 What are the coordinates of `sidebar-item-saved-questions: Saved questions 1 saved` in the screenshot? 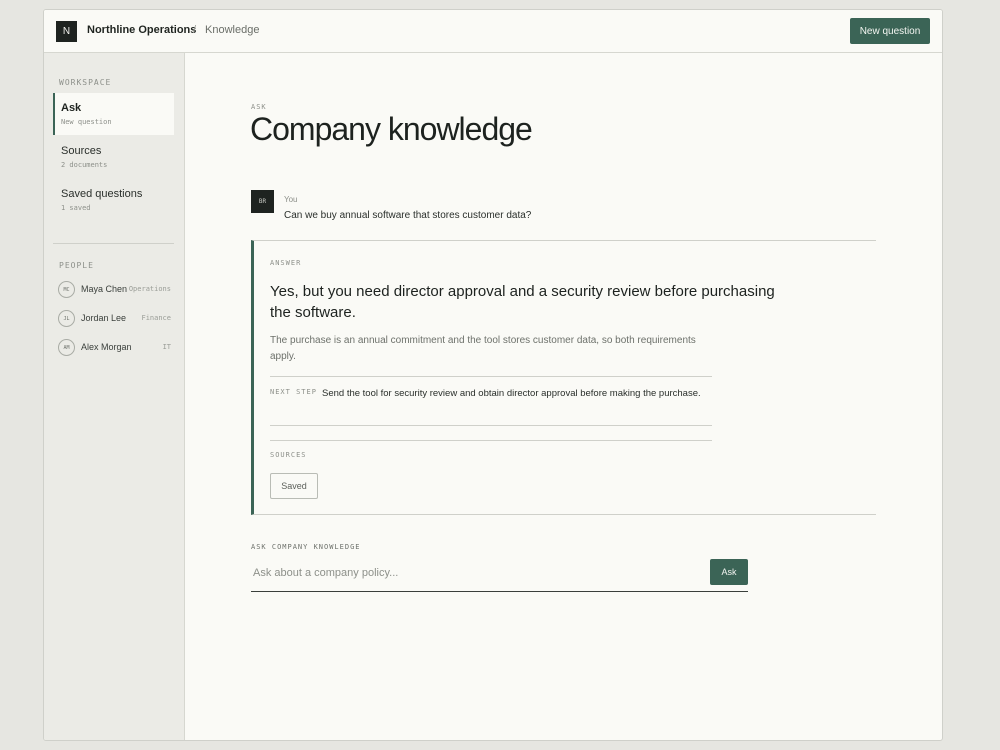 It's located at (113, 200).